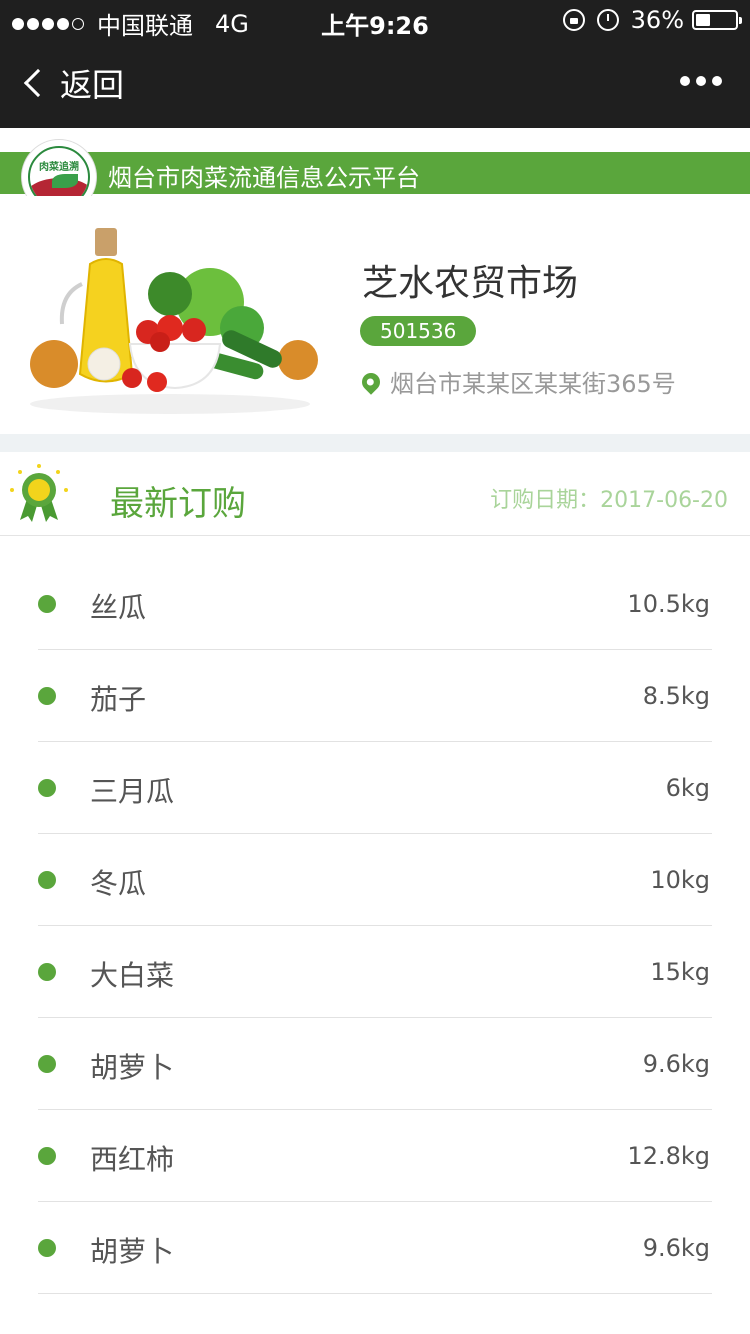 The width and height of the screenshot is (750, 1334). Describe the element at coordinates (178, 504) in the screenshot. I see `section-title: 最新订购` at that location.